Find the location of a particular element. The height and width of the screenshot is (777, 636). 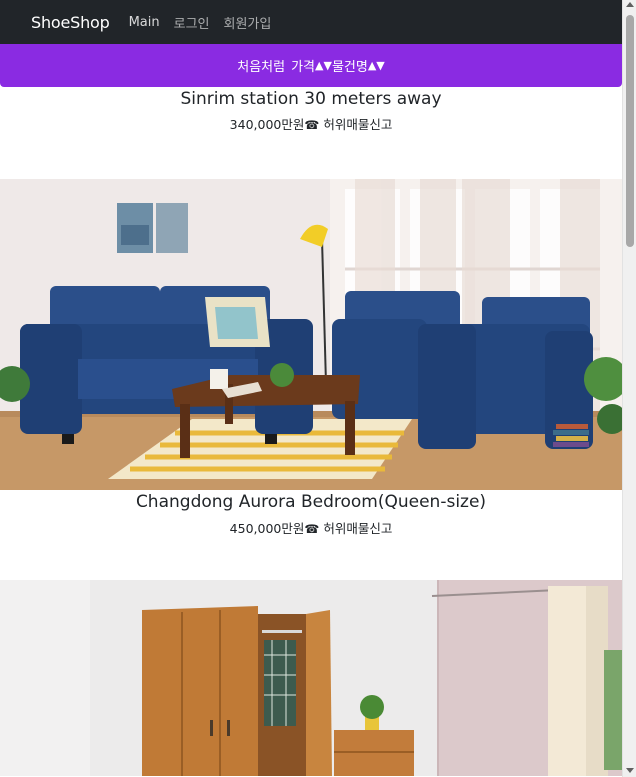

sort-reset-button: 처음처럼 is located at coordinates (261, 65).